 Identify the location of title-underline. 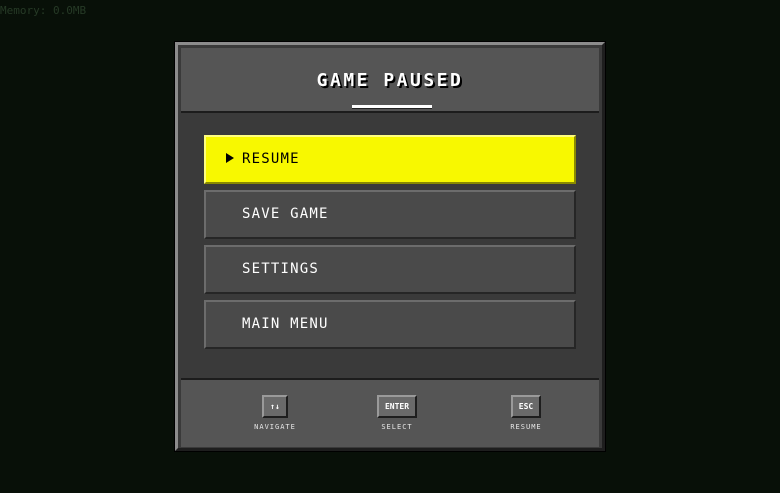
(392, 106).